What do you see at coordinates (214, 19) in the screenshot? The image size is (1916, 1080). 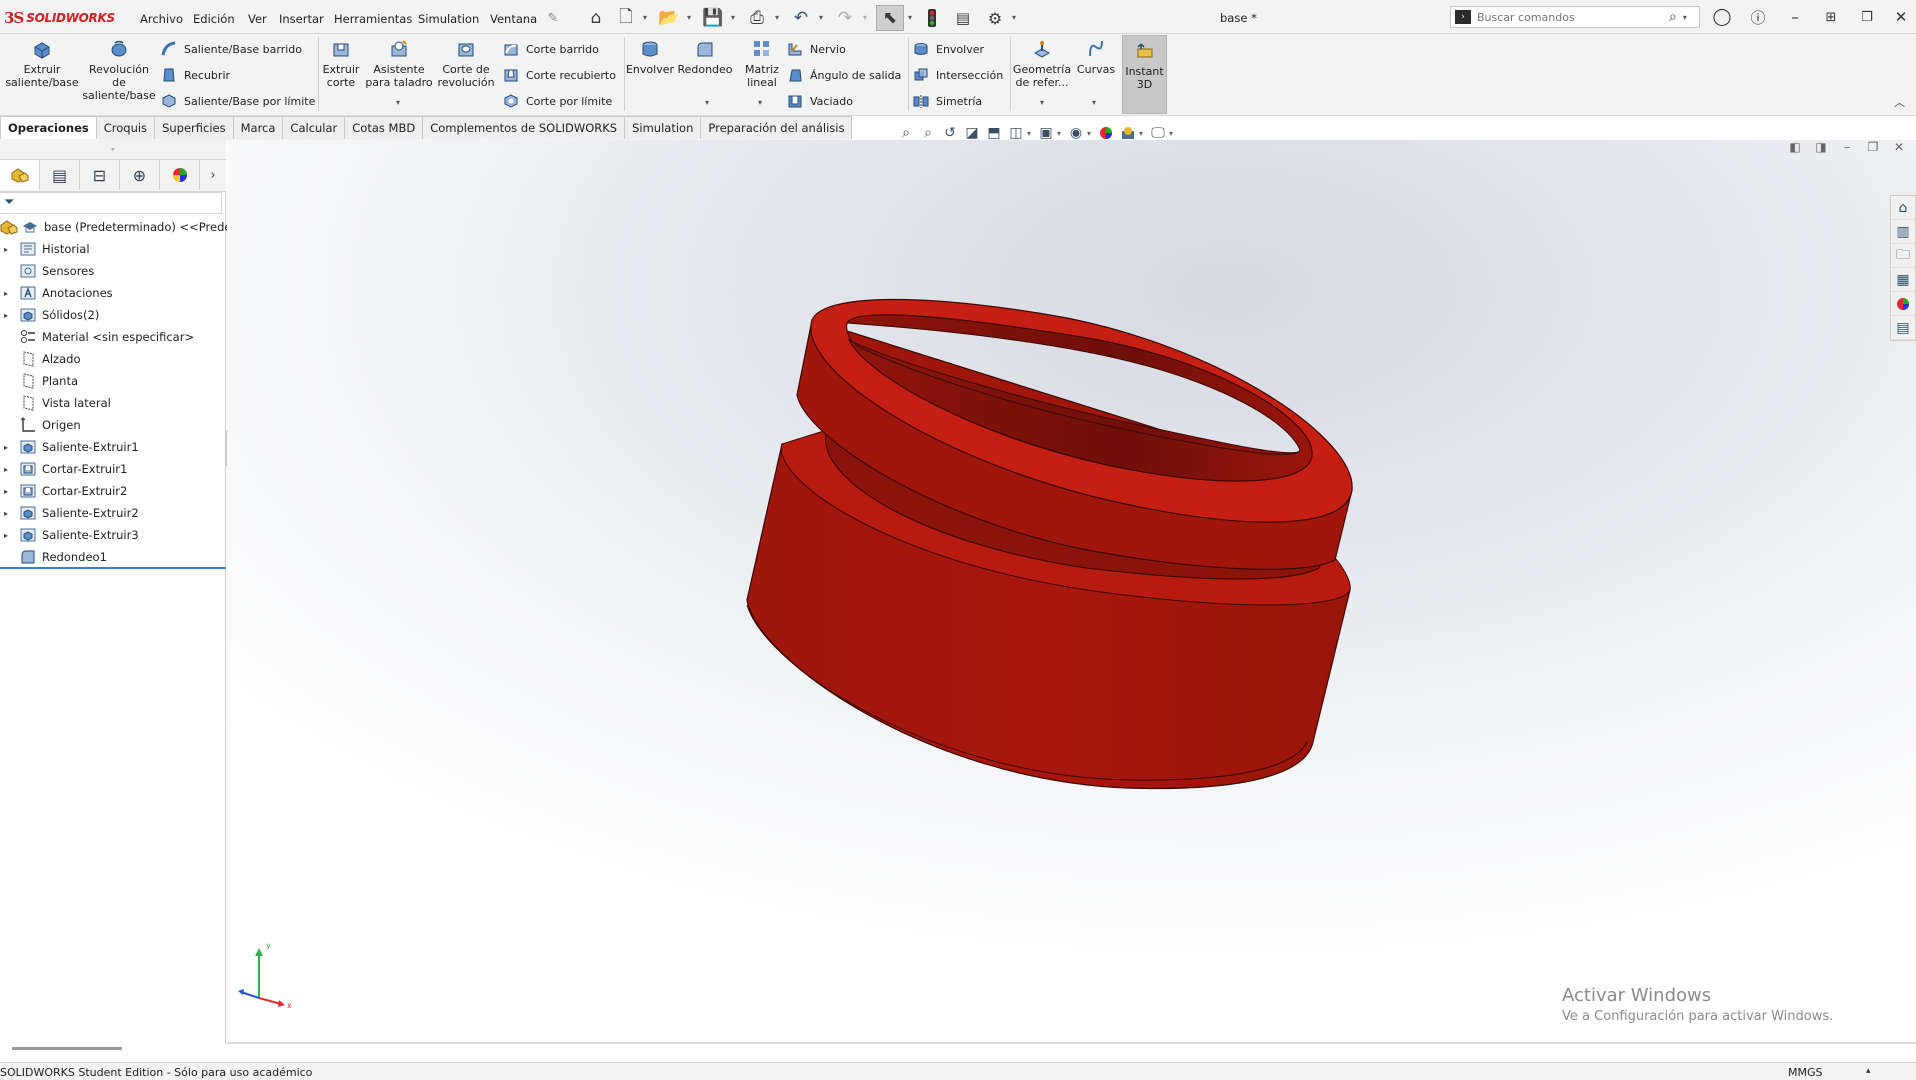 I see `menu-edicion: Edición` at bounding box center [214, 19].